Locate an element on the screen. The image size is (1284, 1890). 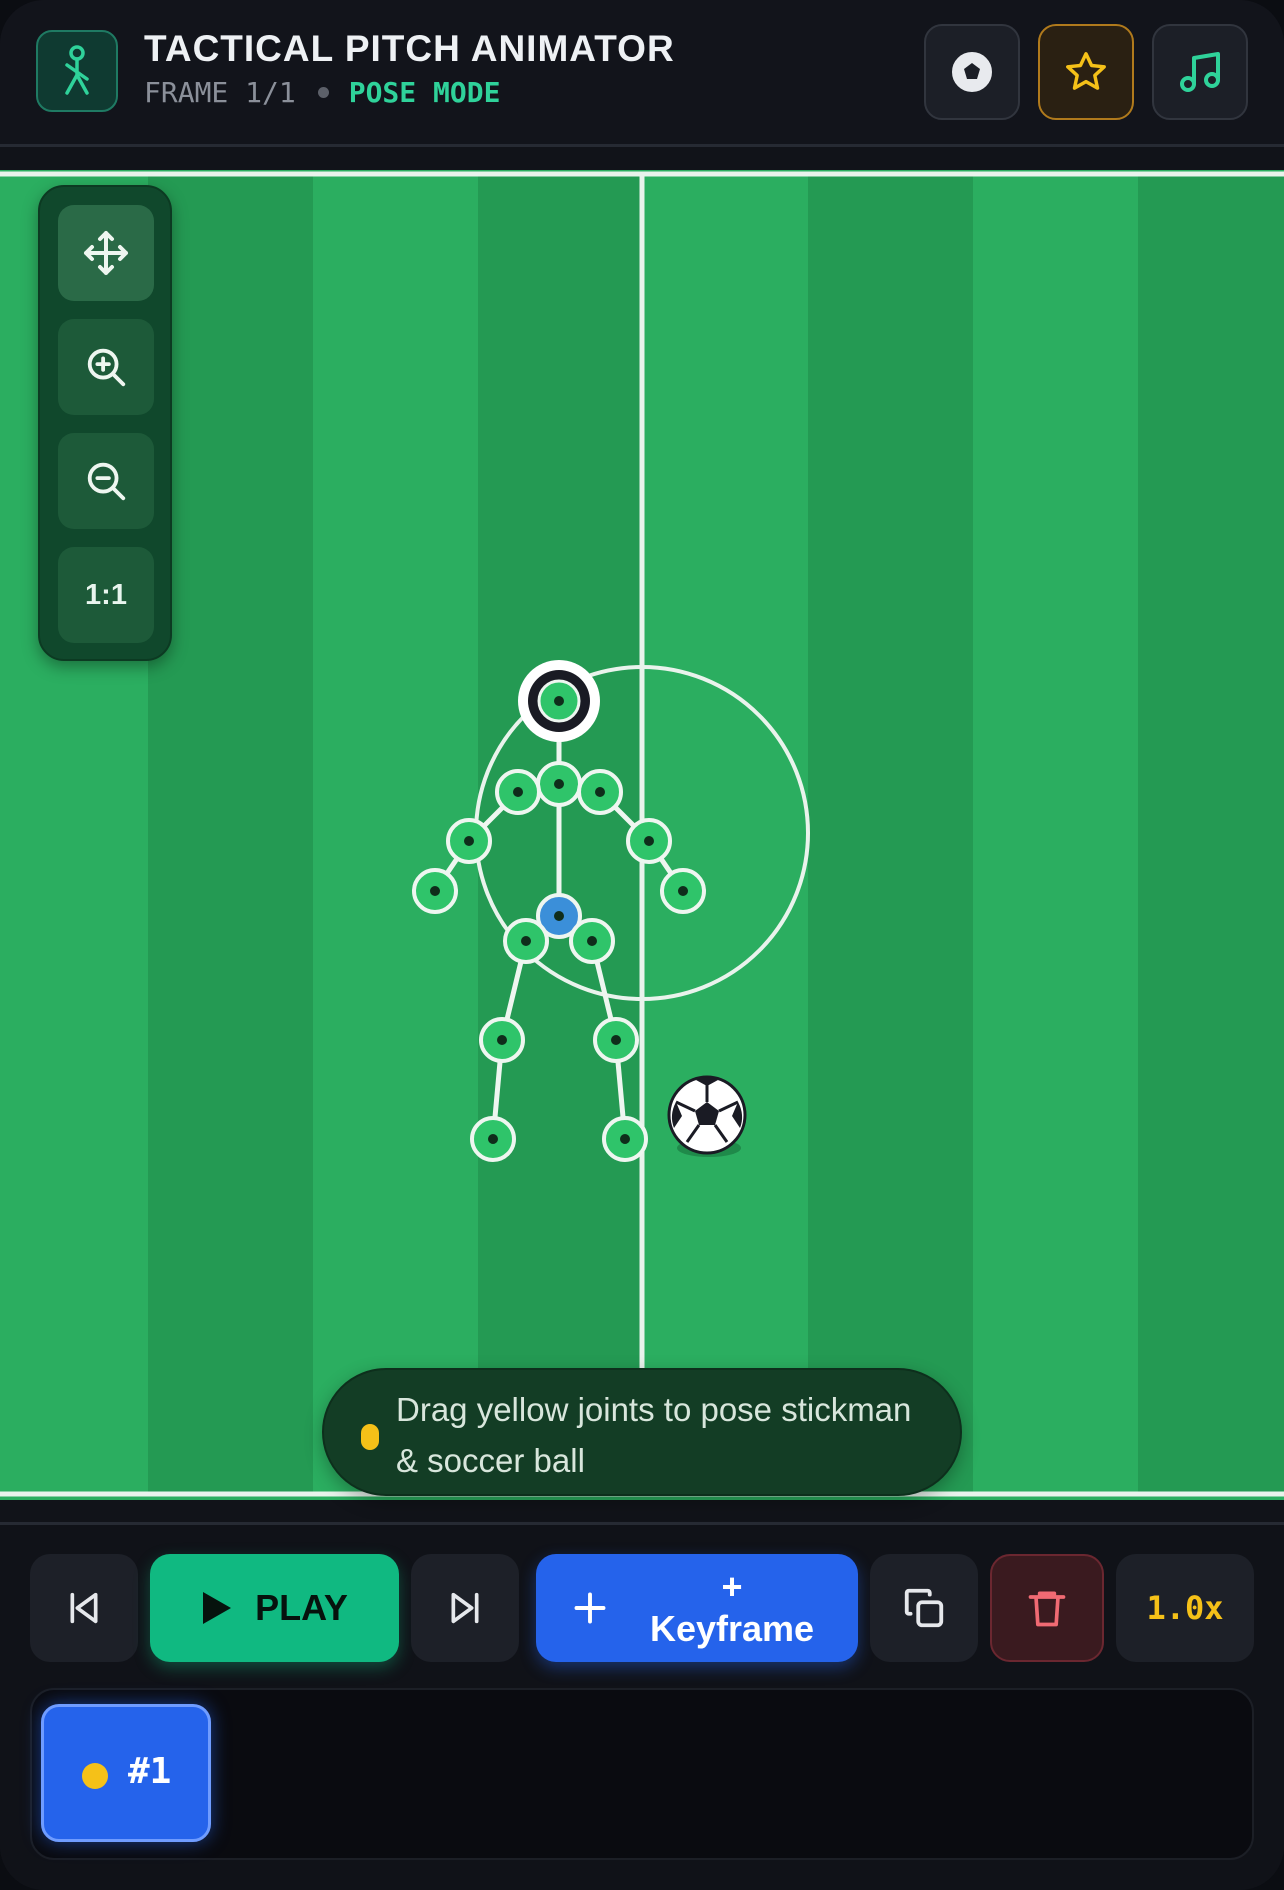
joint-right-shoulder is located at coordinates (600, 792).